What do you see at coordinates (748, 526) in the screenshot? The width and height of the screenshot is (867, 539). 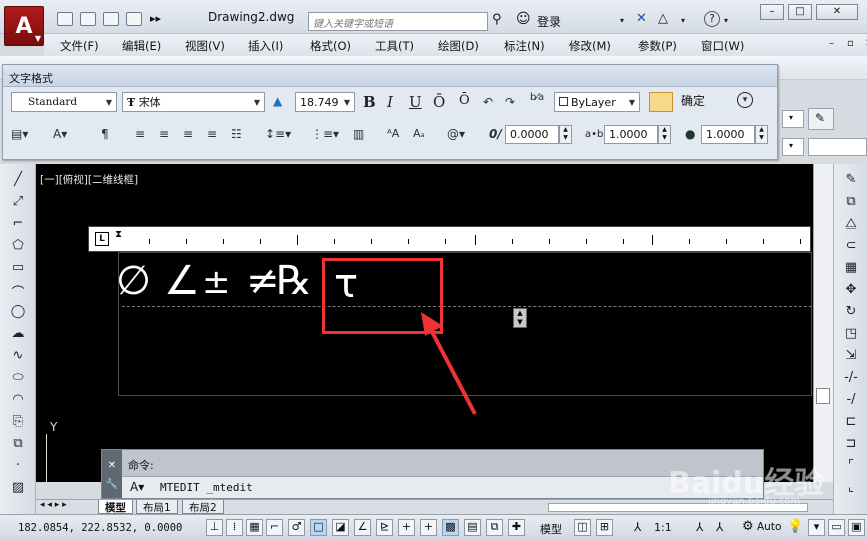 I see `workspace-gear-icon: ⚙` at bounding box center [748, 526].